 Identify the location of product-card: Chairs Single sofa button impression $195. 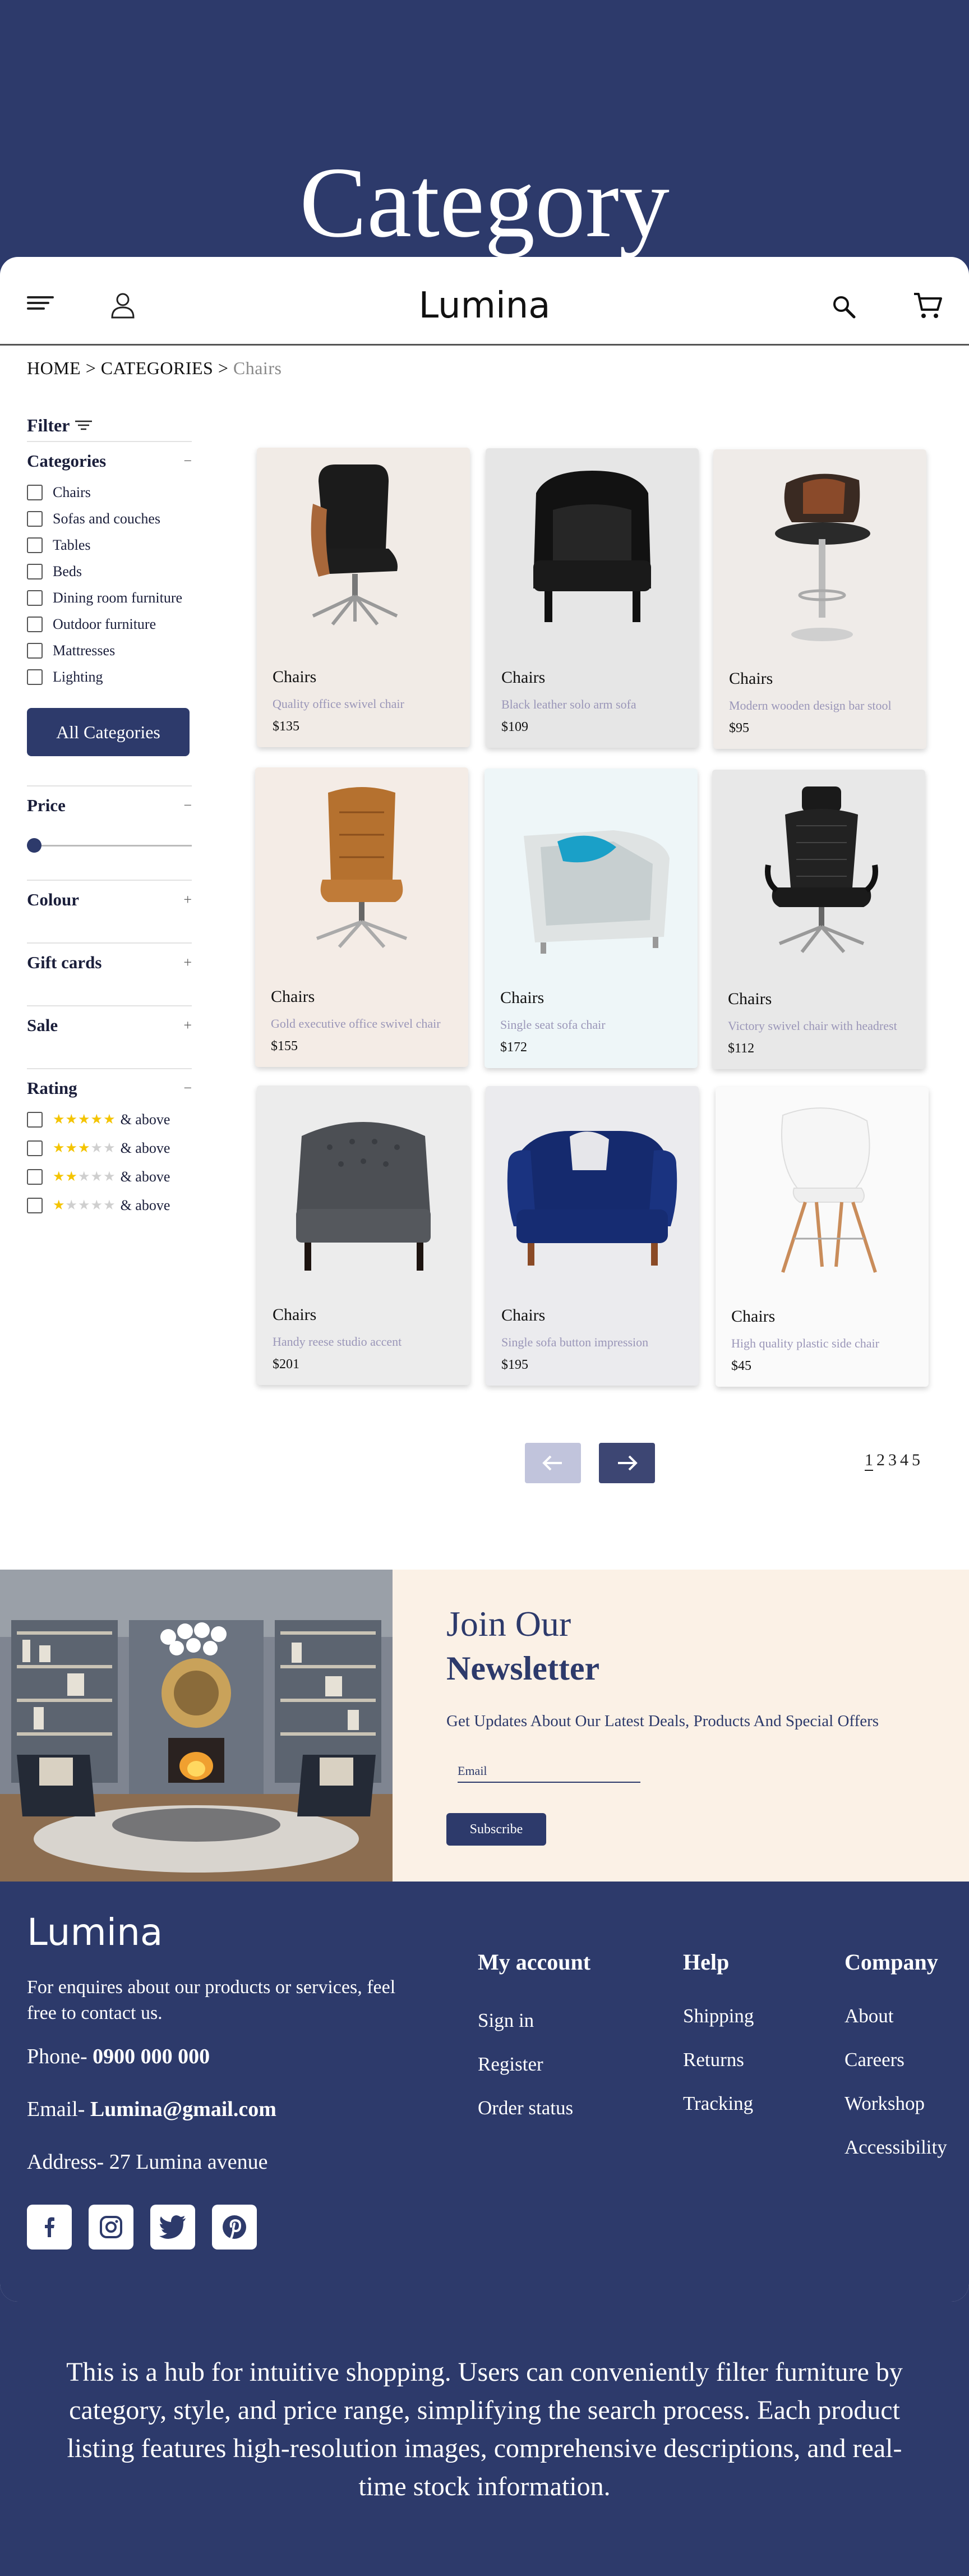
(592, 1236).